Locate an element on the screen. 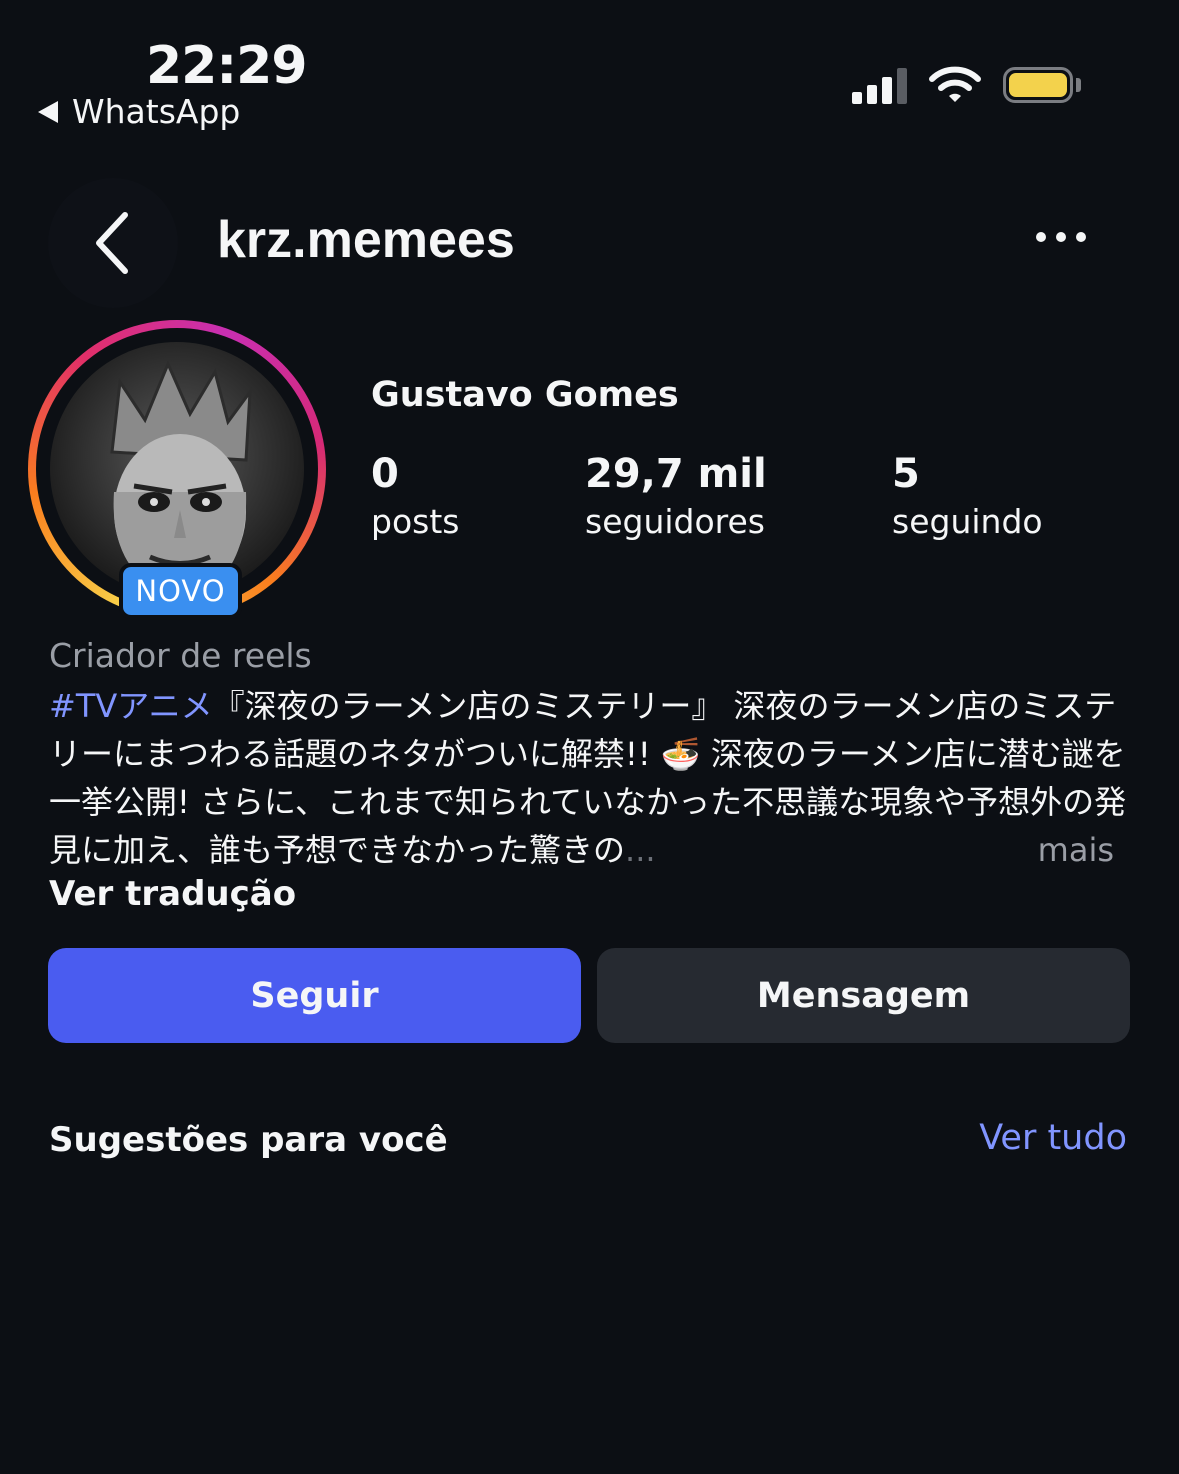 The image size is (1179, 1474). new-badge: NOVO is located at coordinates (180, 591).